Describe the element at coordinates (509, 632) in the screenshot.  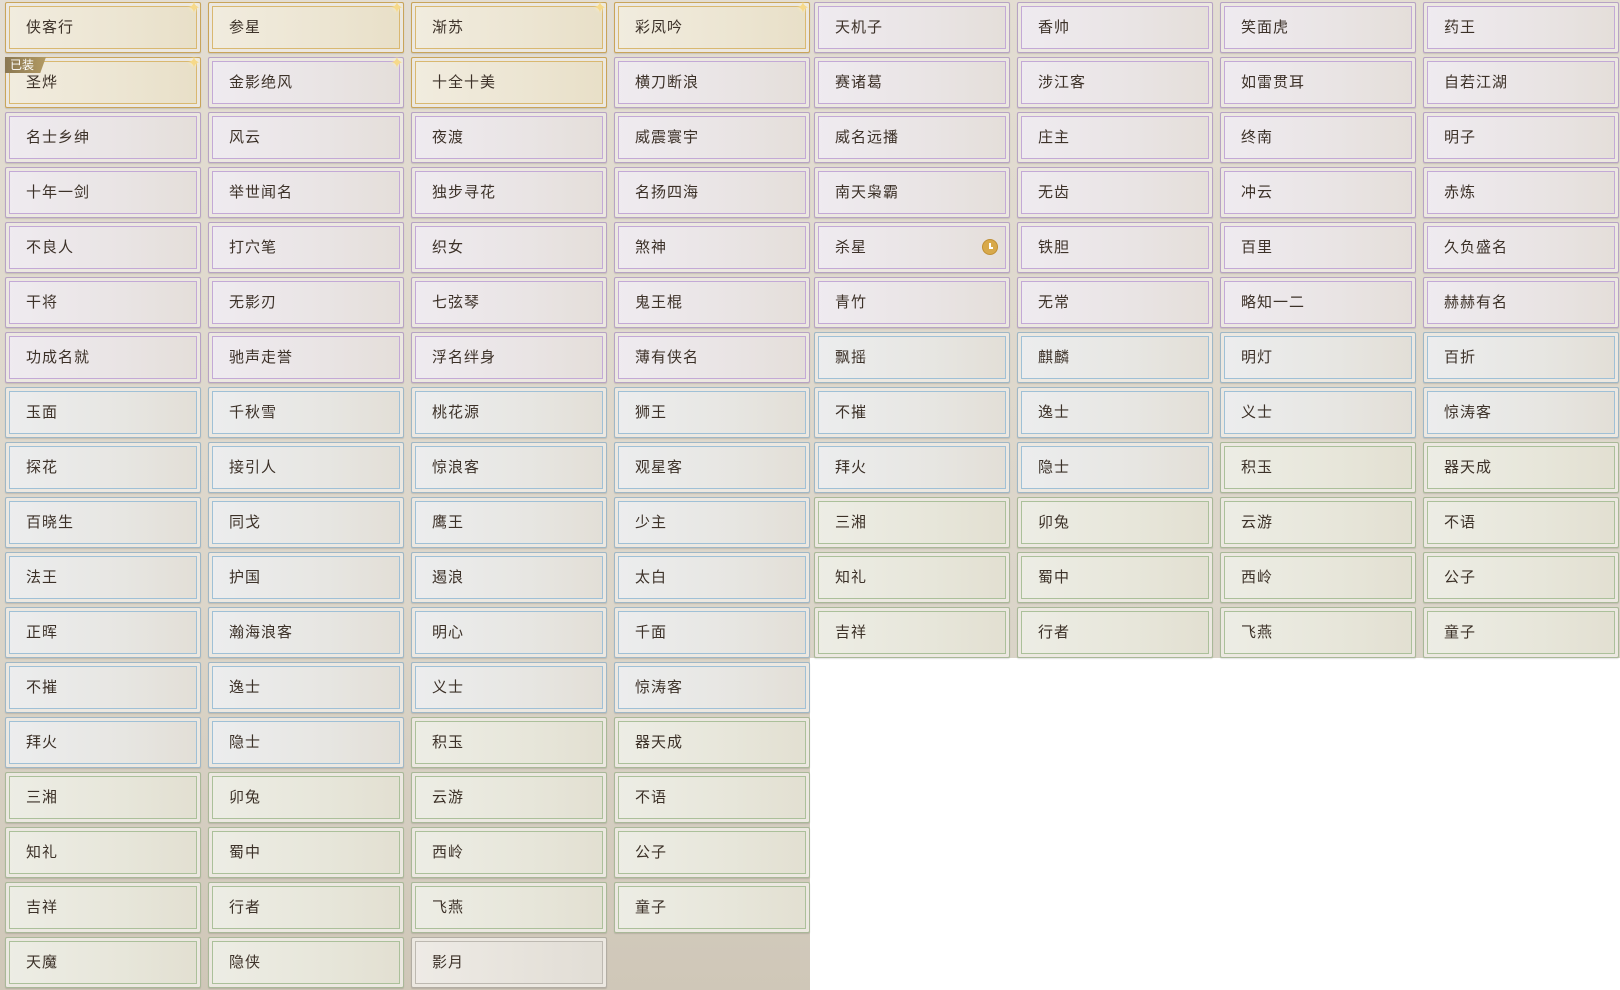
I see `title-tile: 明心` at that location.